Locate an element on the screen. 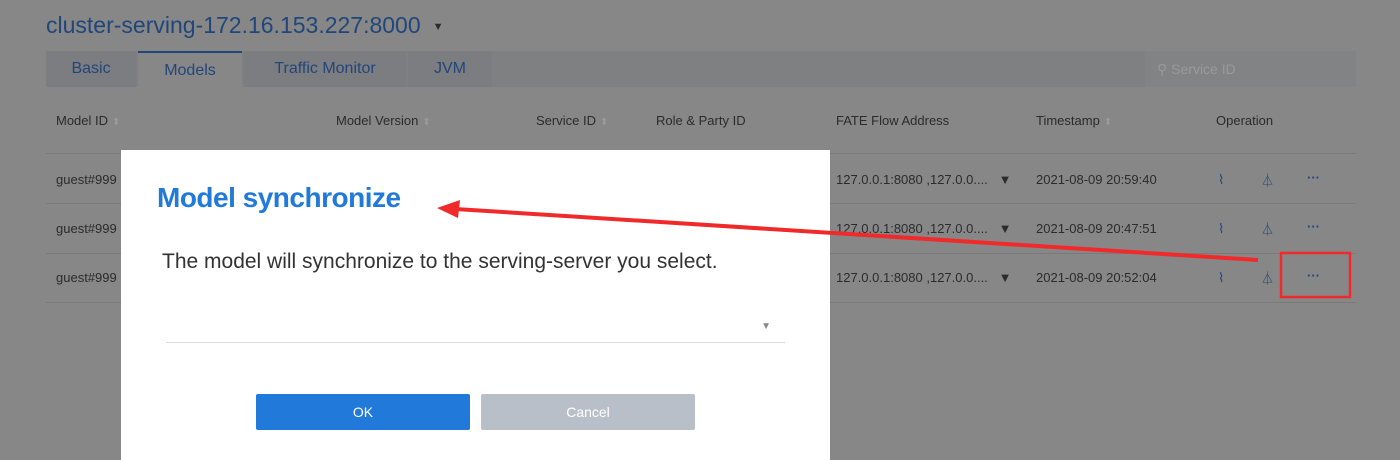  annotation-overlay is located at coordinates (894, 249).